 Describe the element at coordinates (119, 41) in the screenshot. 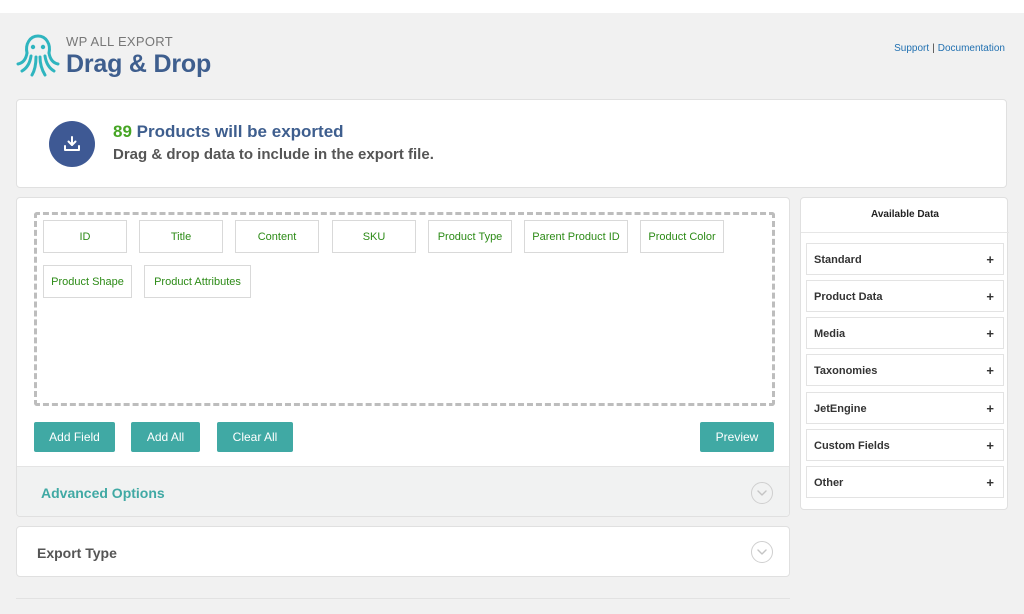

I see `brand-small-title: WP ALL EXPORT` at that location.